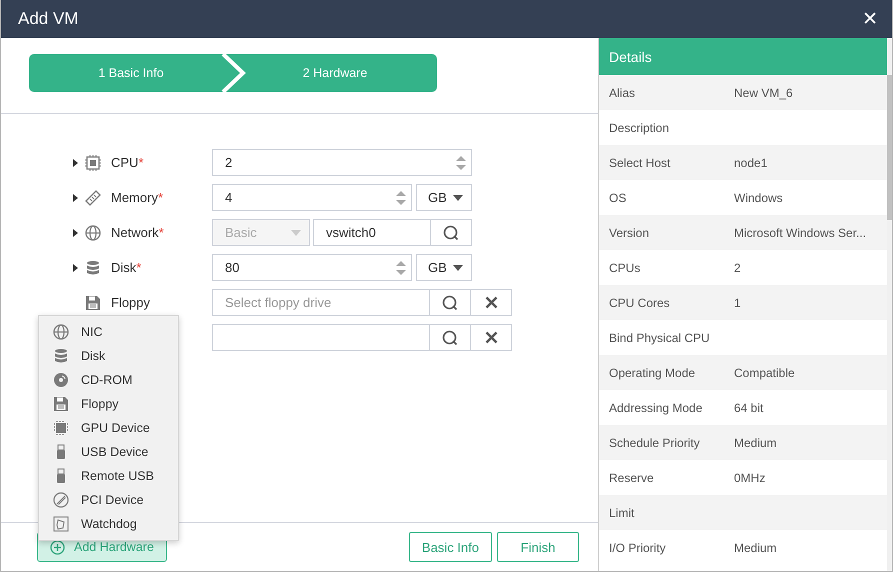 The image size is (893, 572). I want to click on detail-value: 64 bit, so click(749, 407).